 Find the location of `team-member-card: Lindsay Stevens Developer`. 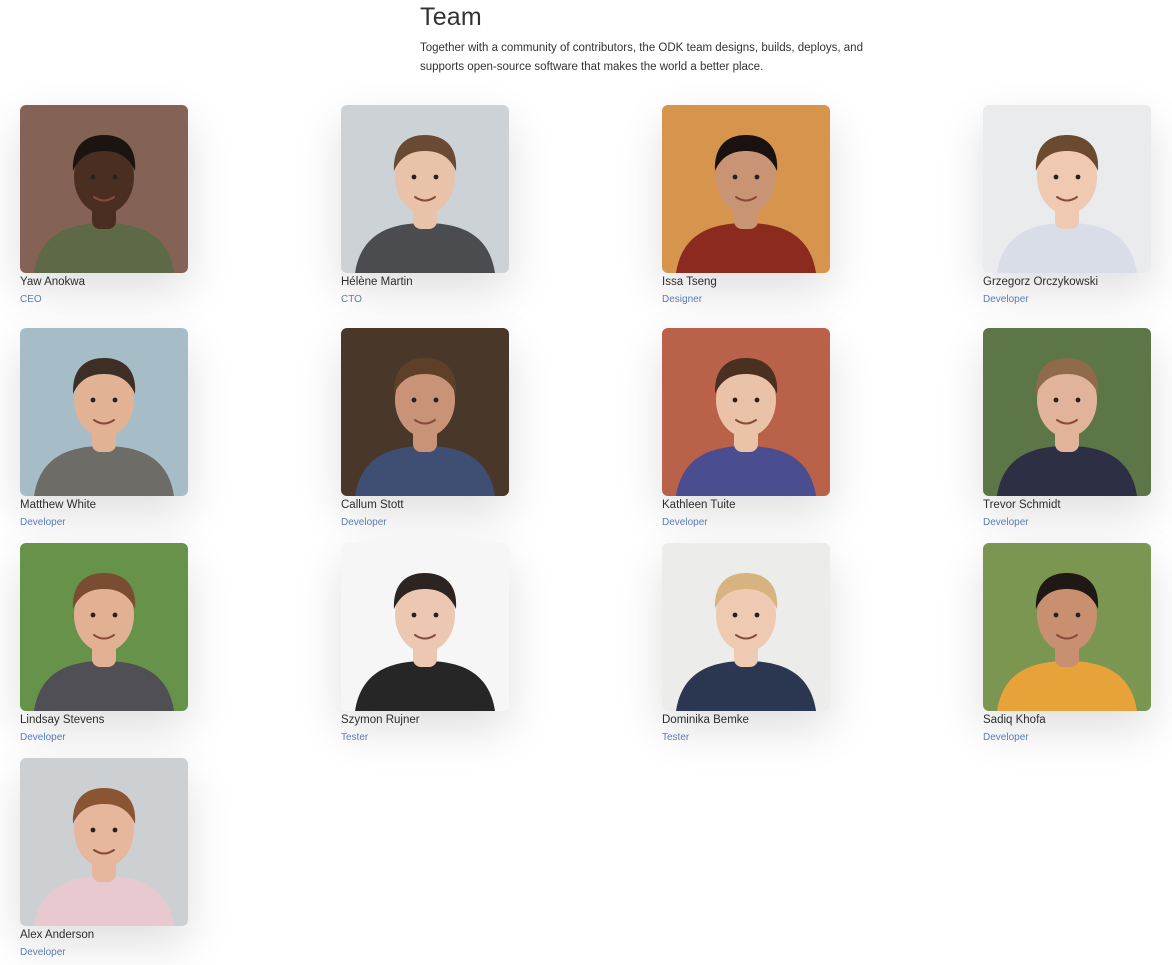

team-member-card: Lindsay Stevens Developer is located at coordinates (135, 648).